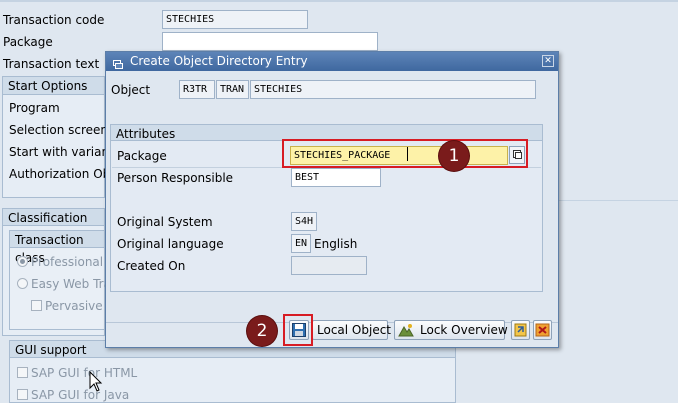 This screenshot has width=678, height=403. Describe the element at coordinates (57, 247) in the screenshot. I see `transaction-class-title: Transaction class` at that location.